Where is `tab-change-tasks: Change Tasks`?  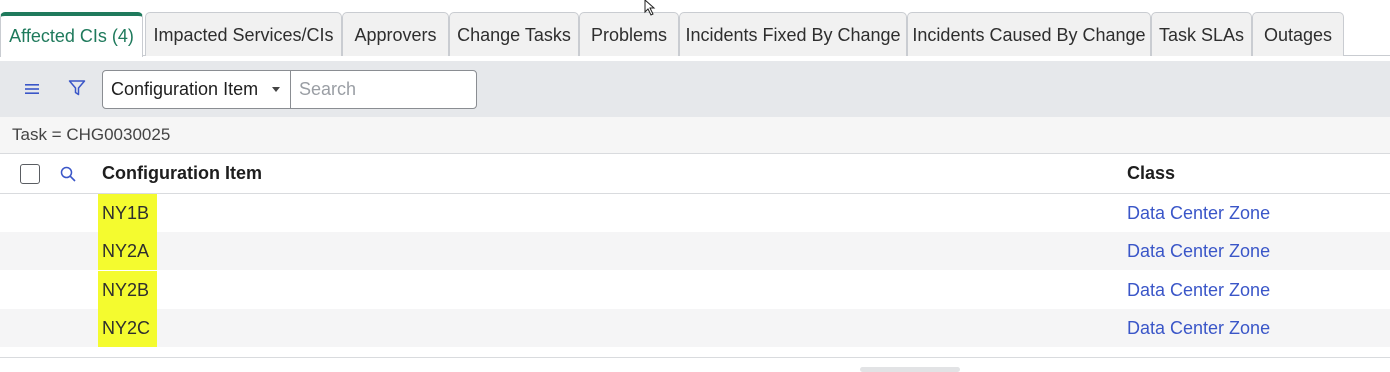
tab-change-tasks: Change Tasks is located at coordinates (514, 34).